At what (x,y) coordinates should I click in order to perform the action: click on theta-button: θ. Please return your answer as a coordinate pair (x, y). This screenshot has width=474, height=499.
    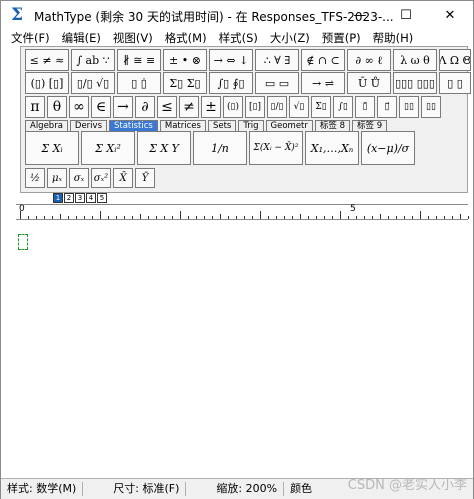
    Looking at the image, I should click on (57, 107).